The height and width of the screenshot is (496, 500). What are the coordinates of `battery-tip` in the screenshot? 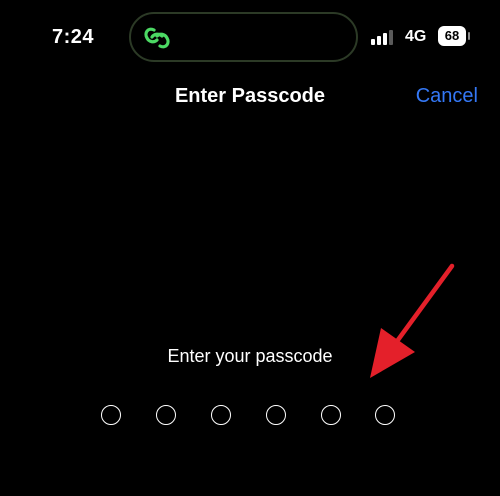 It's located at (469, 36).